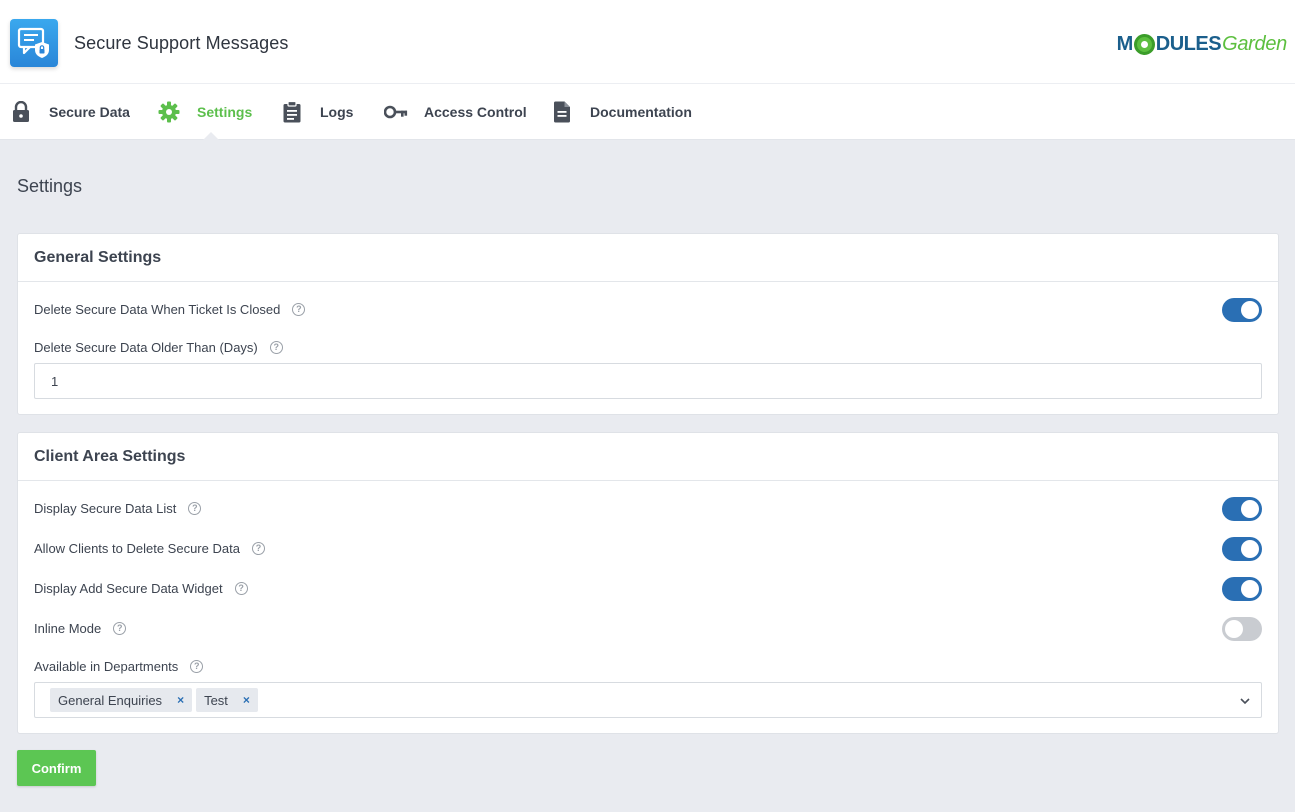 This screenshot has width=1295, height=812. What do you see at coordinates (181, 43) in the screenshot?
I see `app-title: Secure Support Messages` at bounding box center [181, 43].